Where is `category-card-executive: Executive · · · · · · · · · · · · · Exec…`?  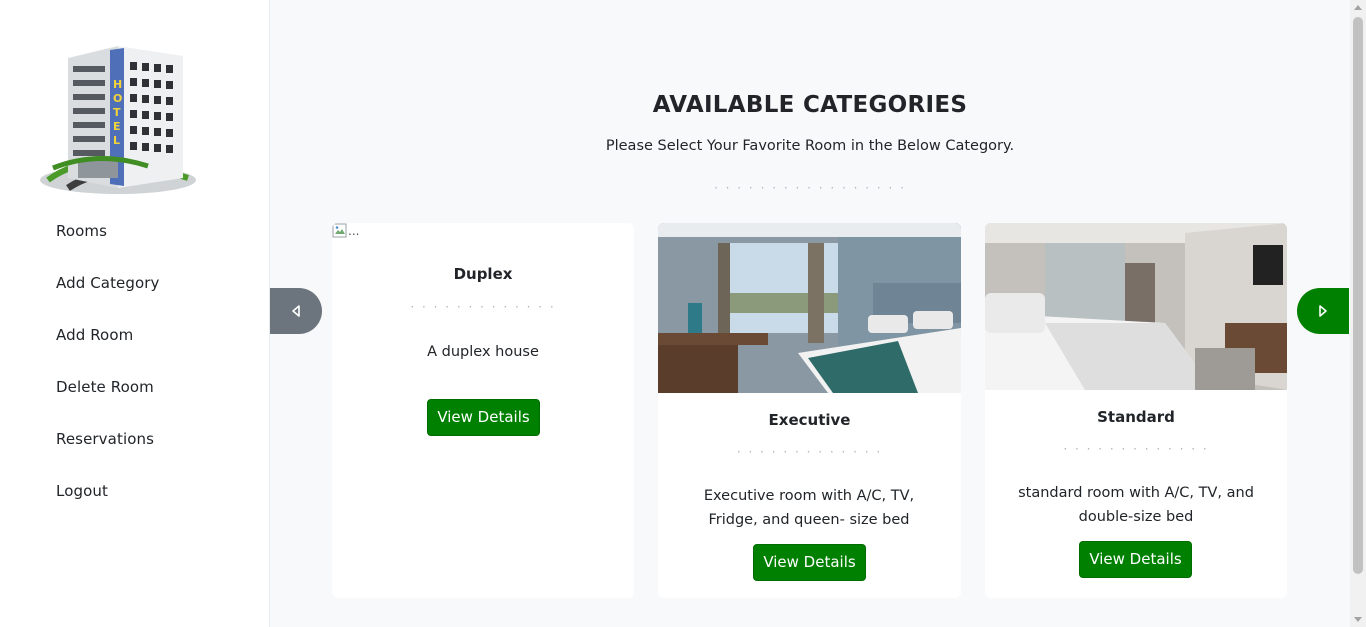 category-card-executive: Executive · · · · · · · · · · · · · Exec… is located at coordinates (809, 410).